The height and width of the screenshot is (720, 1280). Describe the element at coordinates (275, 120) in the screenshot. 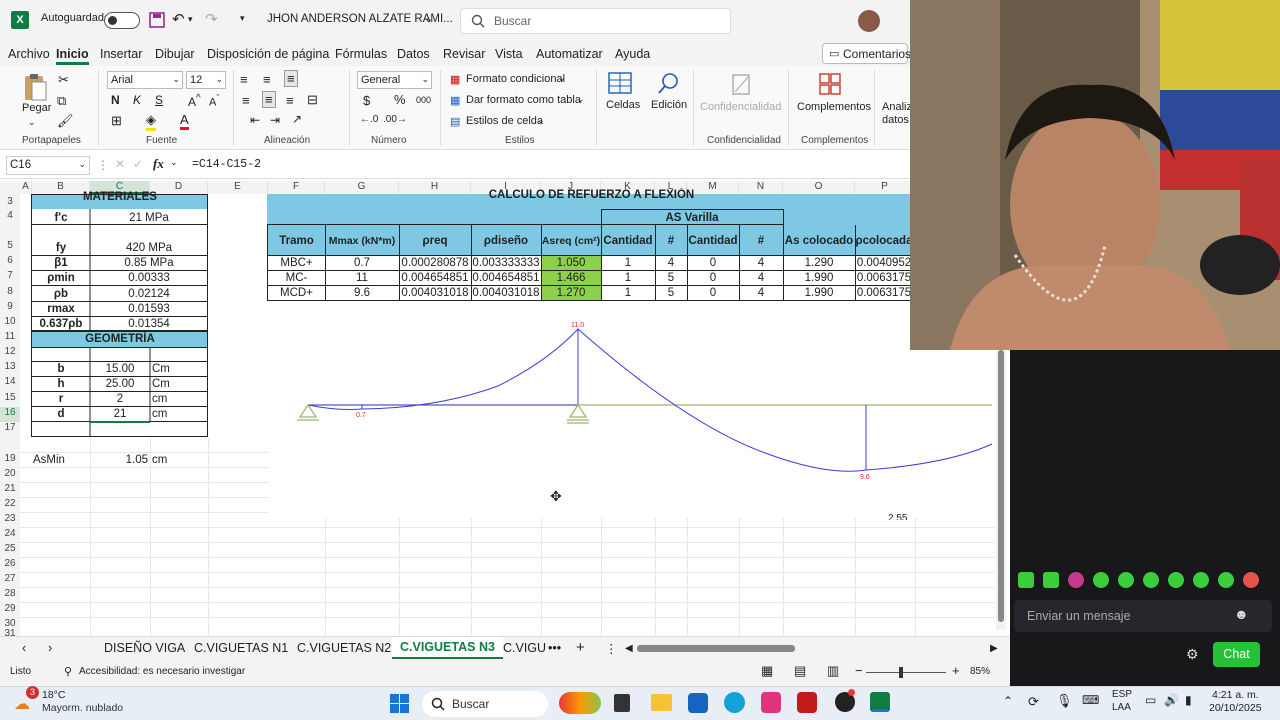

I see `increase-indent-icon: ⇥` at that location.